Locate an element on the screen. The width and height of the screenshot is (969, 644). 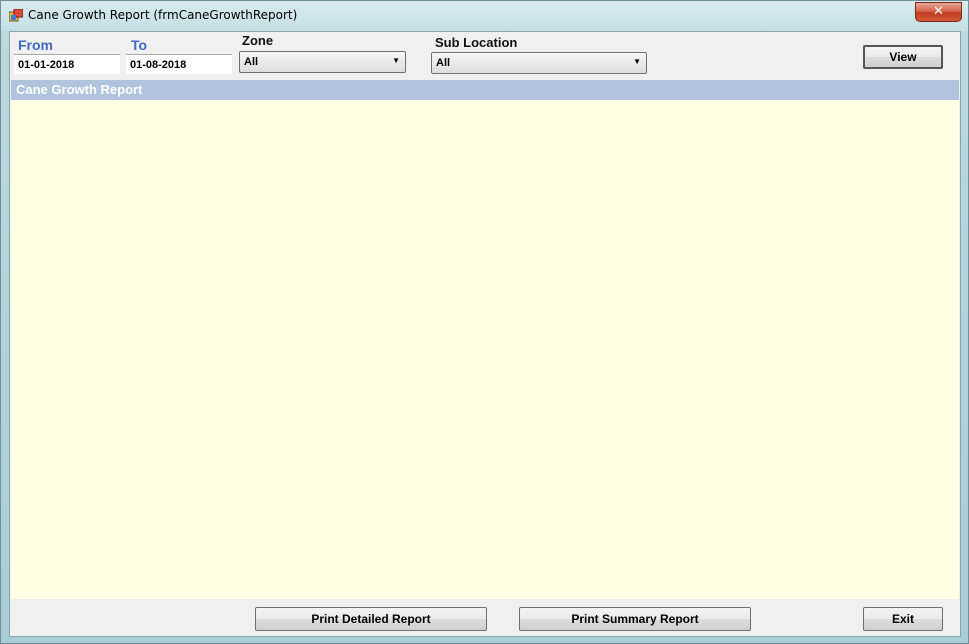
report-header: Cane Growth Report is located at coordinates (485, 90).